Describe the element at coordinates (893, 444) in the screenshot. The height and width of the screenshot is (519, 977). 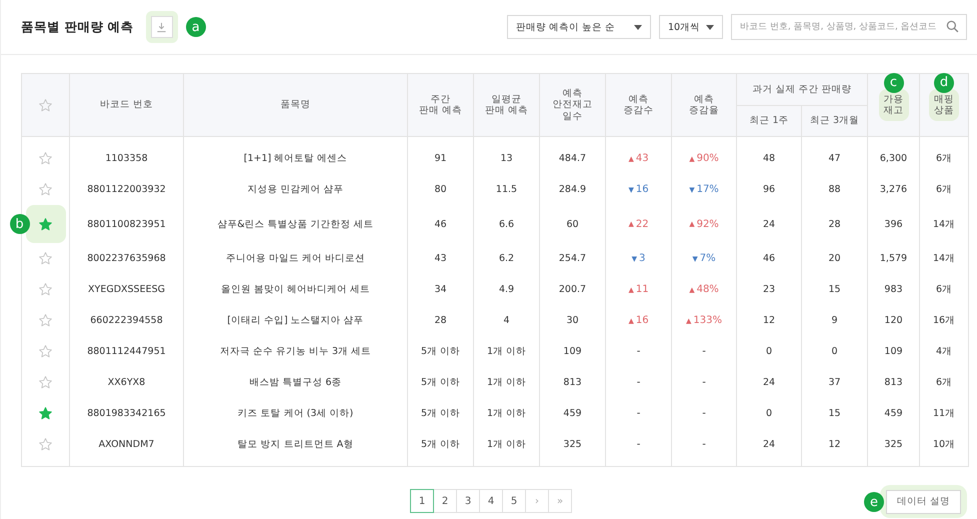
I see `table-cell: 325` at that location.